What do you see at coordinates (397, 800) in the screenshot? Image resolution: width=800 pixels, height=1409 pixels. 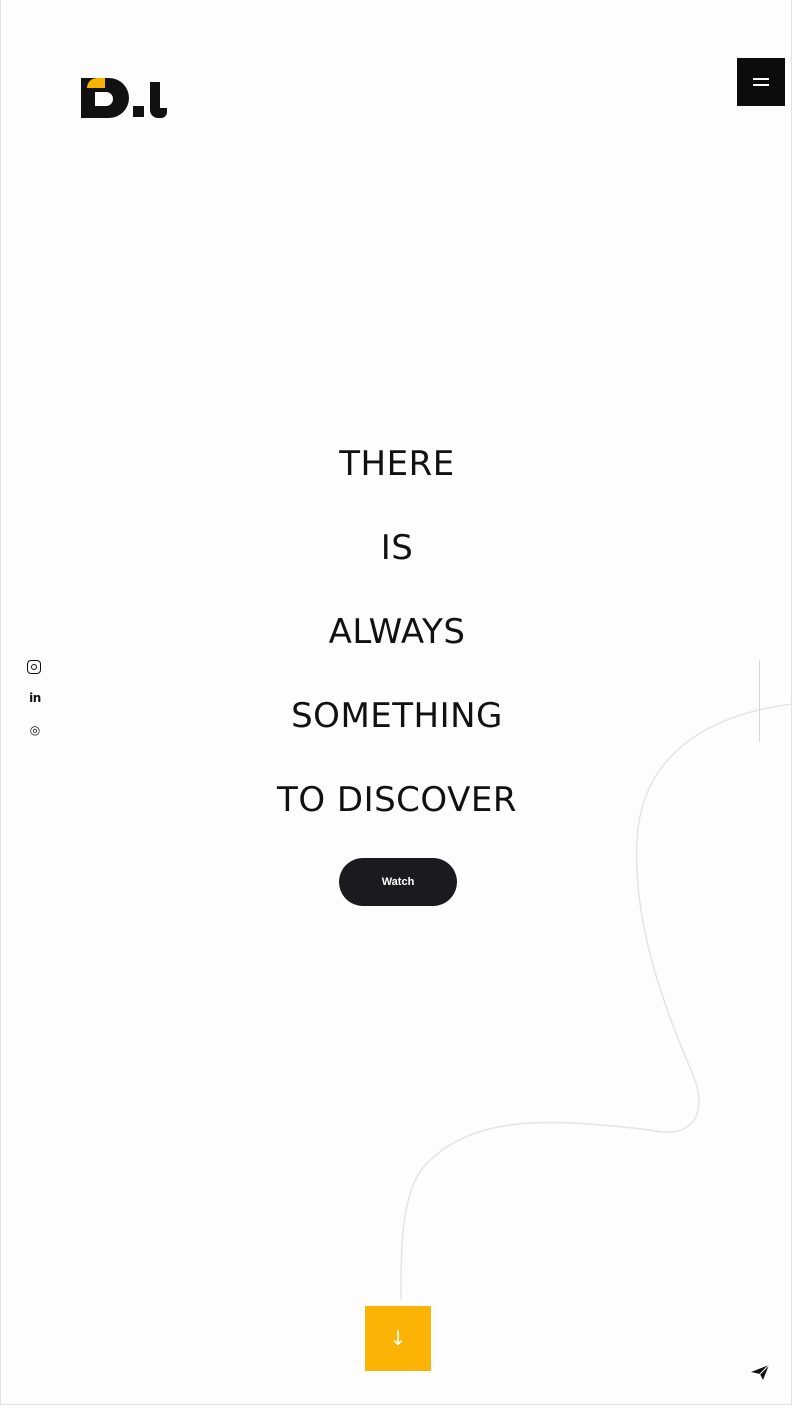 I see `hero-line-5: TO DISCOVER` at bounding box center [397, 800].